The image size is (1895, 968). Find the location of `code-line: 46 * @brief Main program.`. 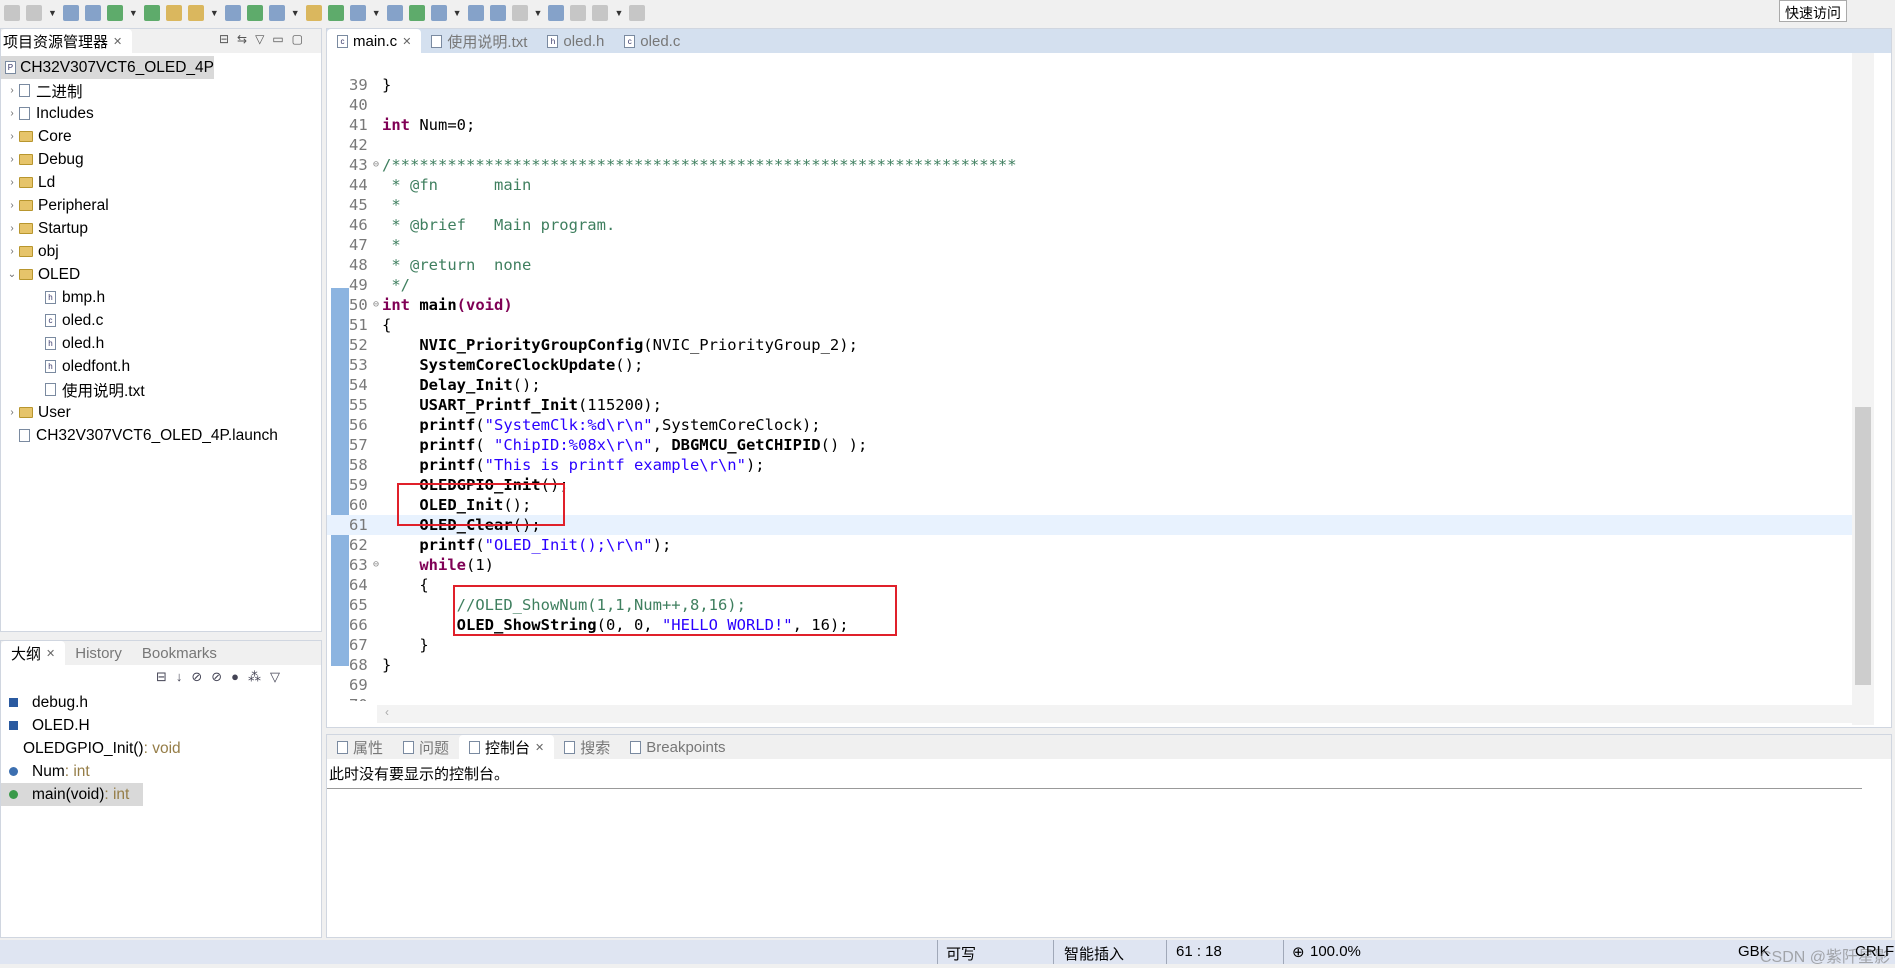

code-line: 46 * @brief Main program. is located at coordinates (1092, 225).